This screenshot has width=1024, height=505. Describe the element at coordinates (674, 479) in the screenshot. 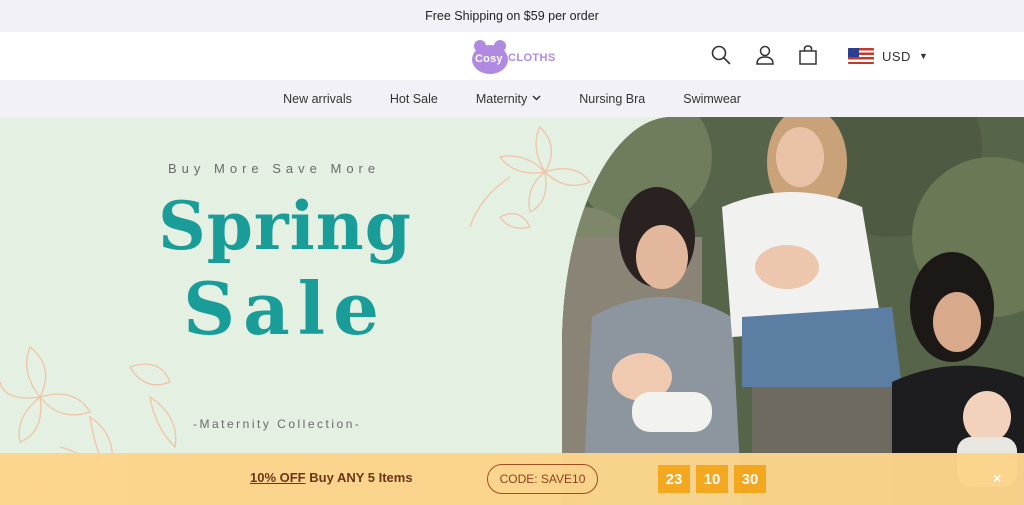

I see `countdown-hours: 23` at that location.